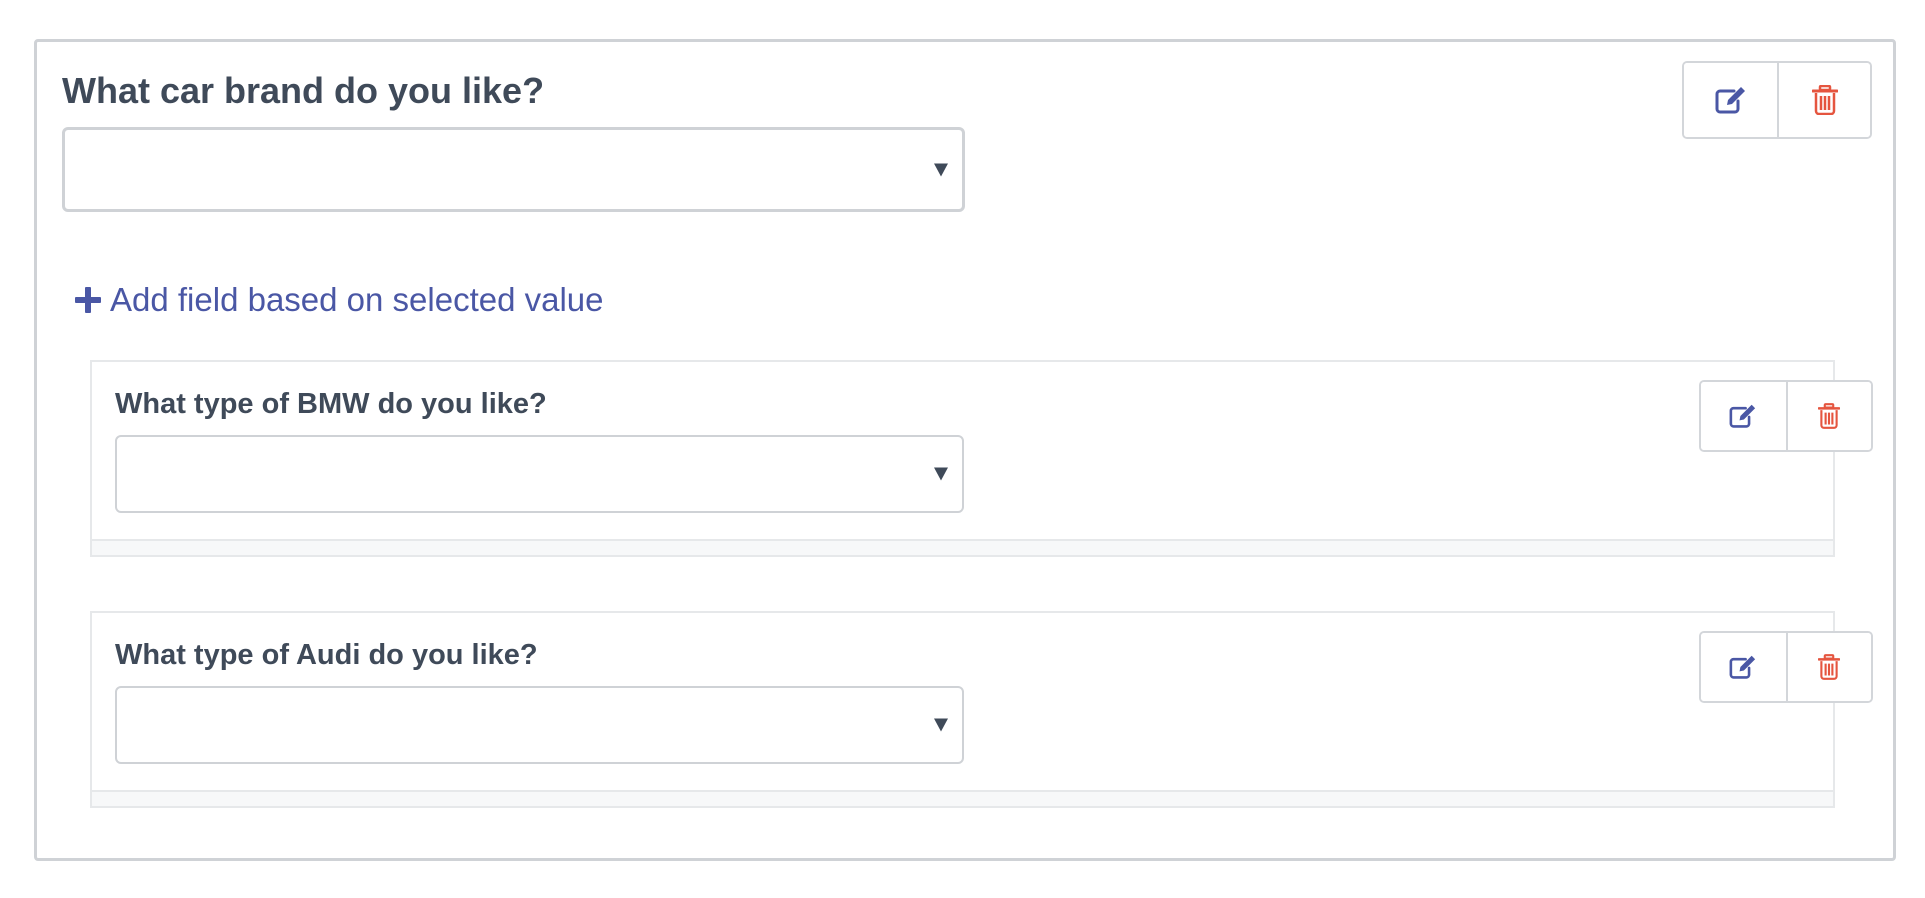  What do you see at coordinates (539, 474) in the screenshot?
I see `bmw-type-select` at bounding box center [539, 474].